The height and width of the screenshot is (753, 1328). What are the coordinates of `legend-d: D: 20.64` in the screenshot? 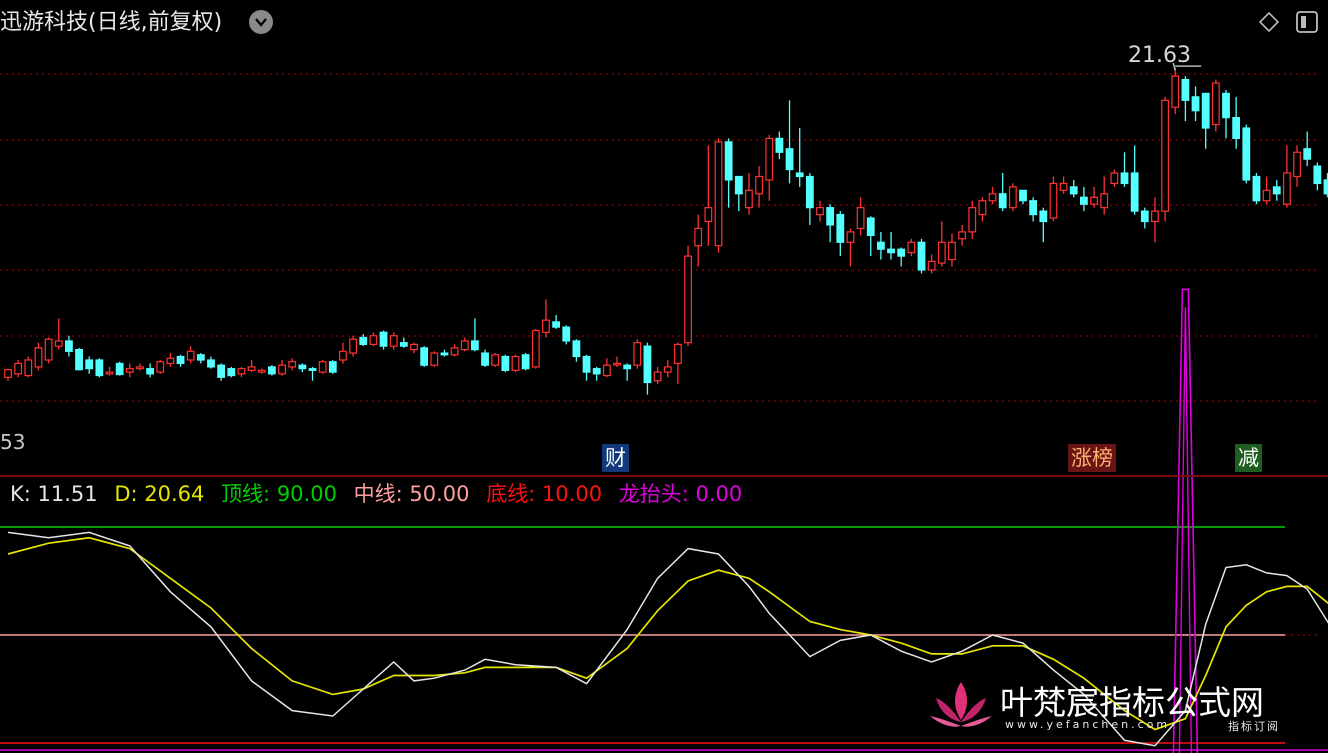 It's located at (159, 494).